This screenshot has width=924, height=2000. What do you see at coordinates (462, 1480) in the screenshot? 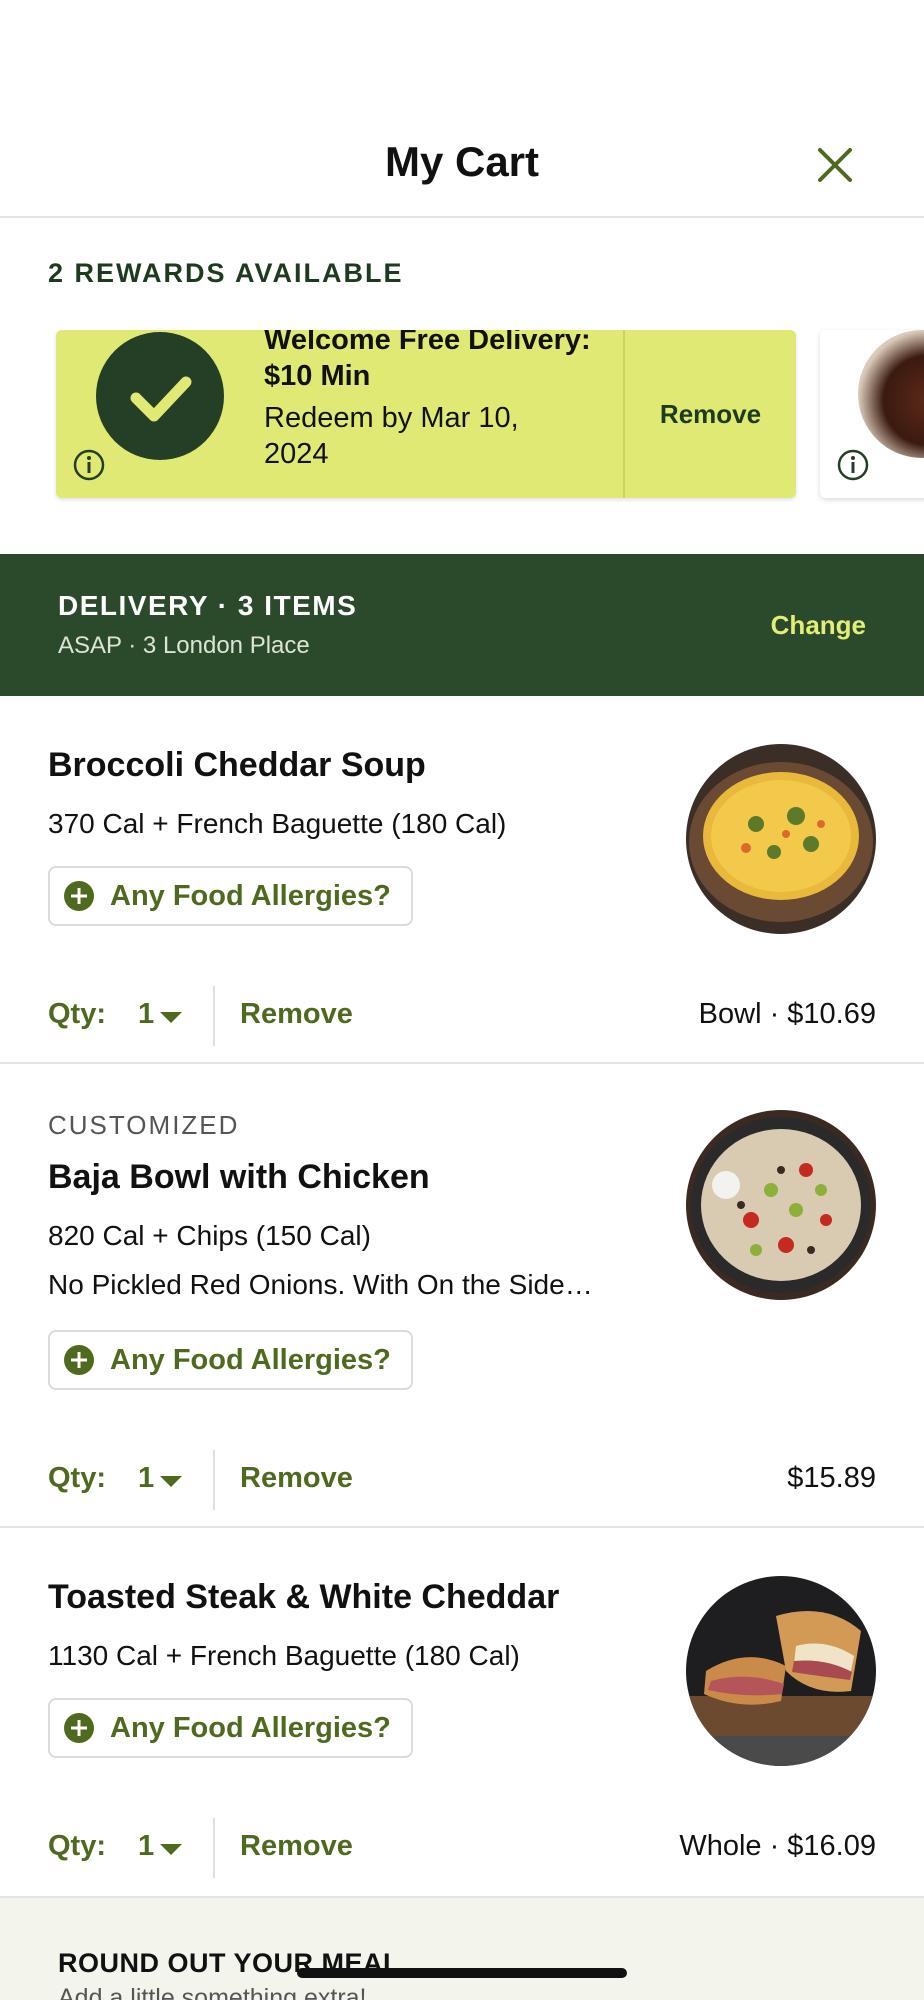
I see `quantity-row: Qty: 1 Remove $15.89` at bounding box center [462, 1480].